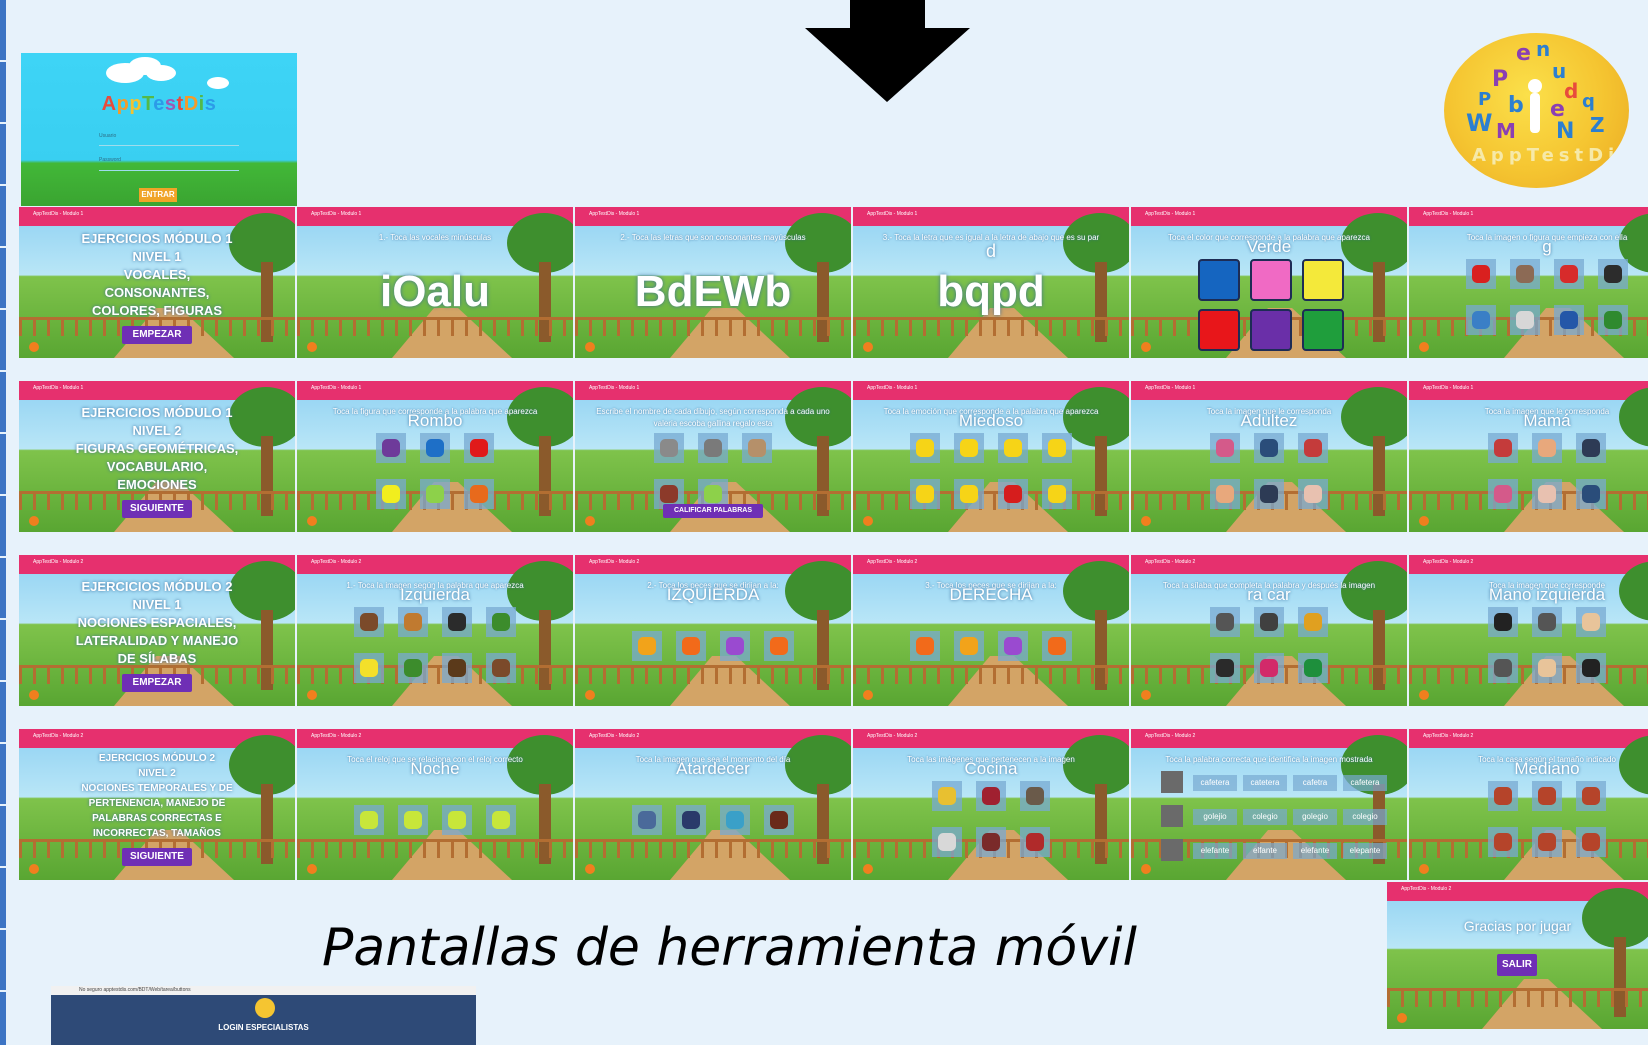 The height and width of the screenshot is (1045, 1648). I want to click on word-option: elepante, so click(1365, 851).